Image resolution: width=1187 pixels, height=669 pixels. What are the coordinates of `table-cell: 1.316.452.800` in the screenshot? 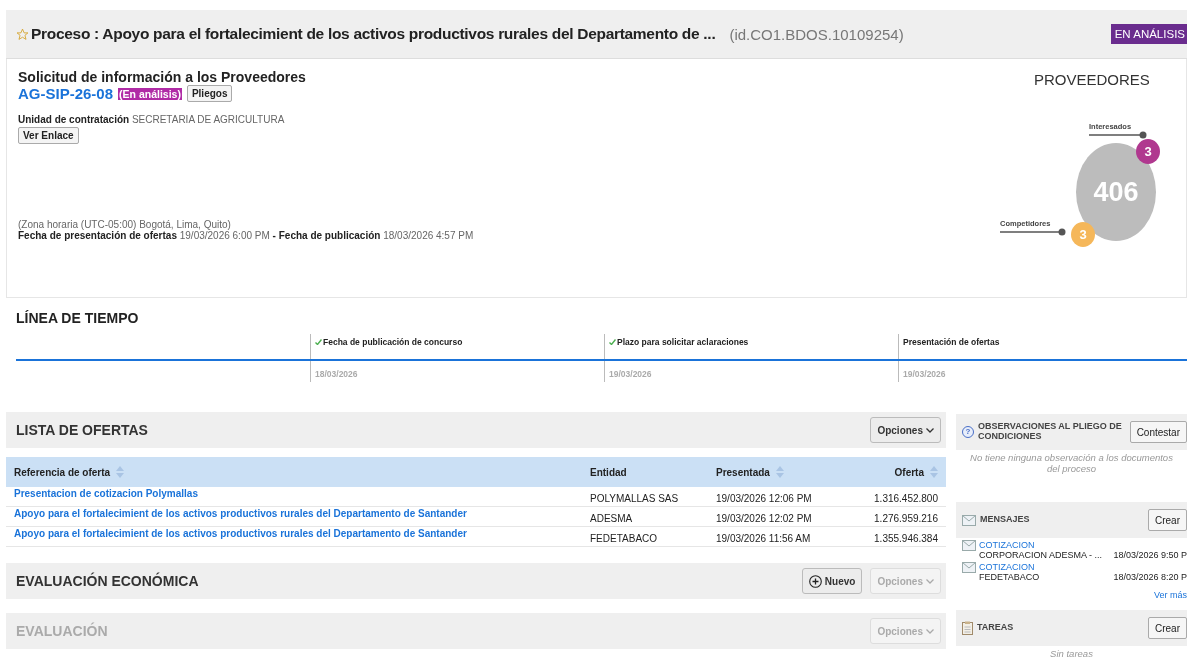 It's located at (906, 498).